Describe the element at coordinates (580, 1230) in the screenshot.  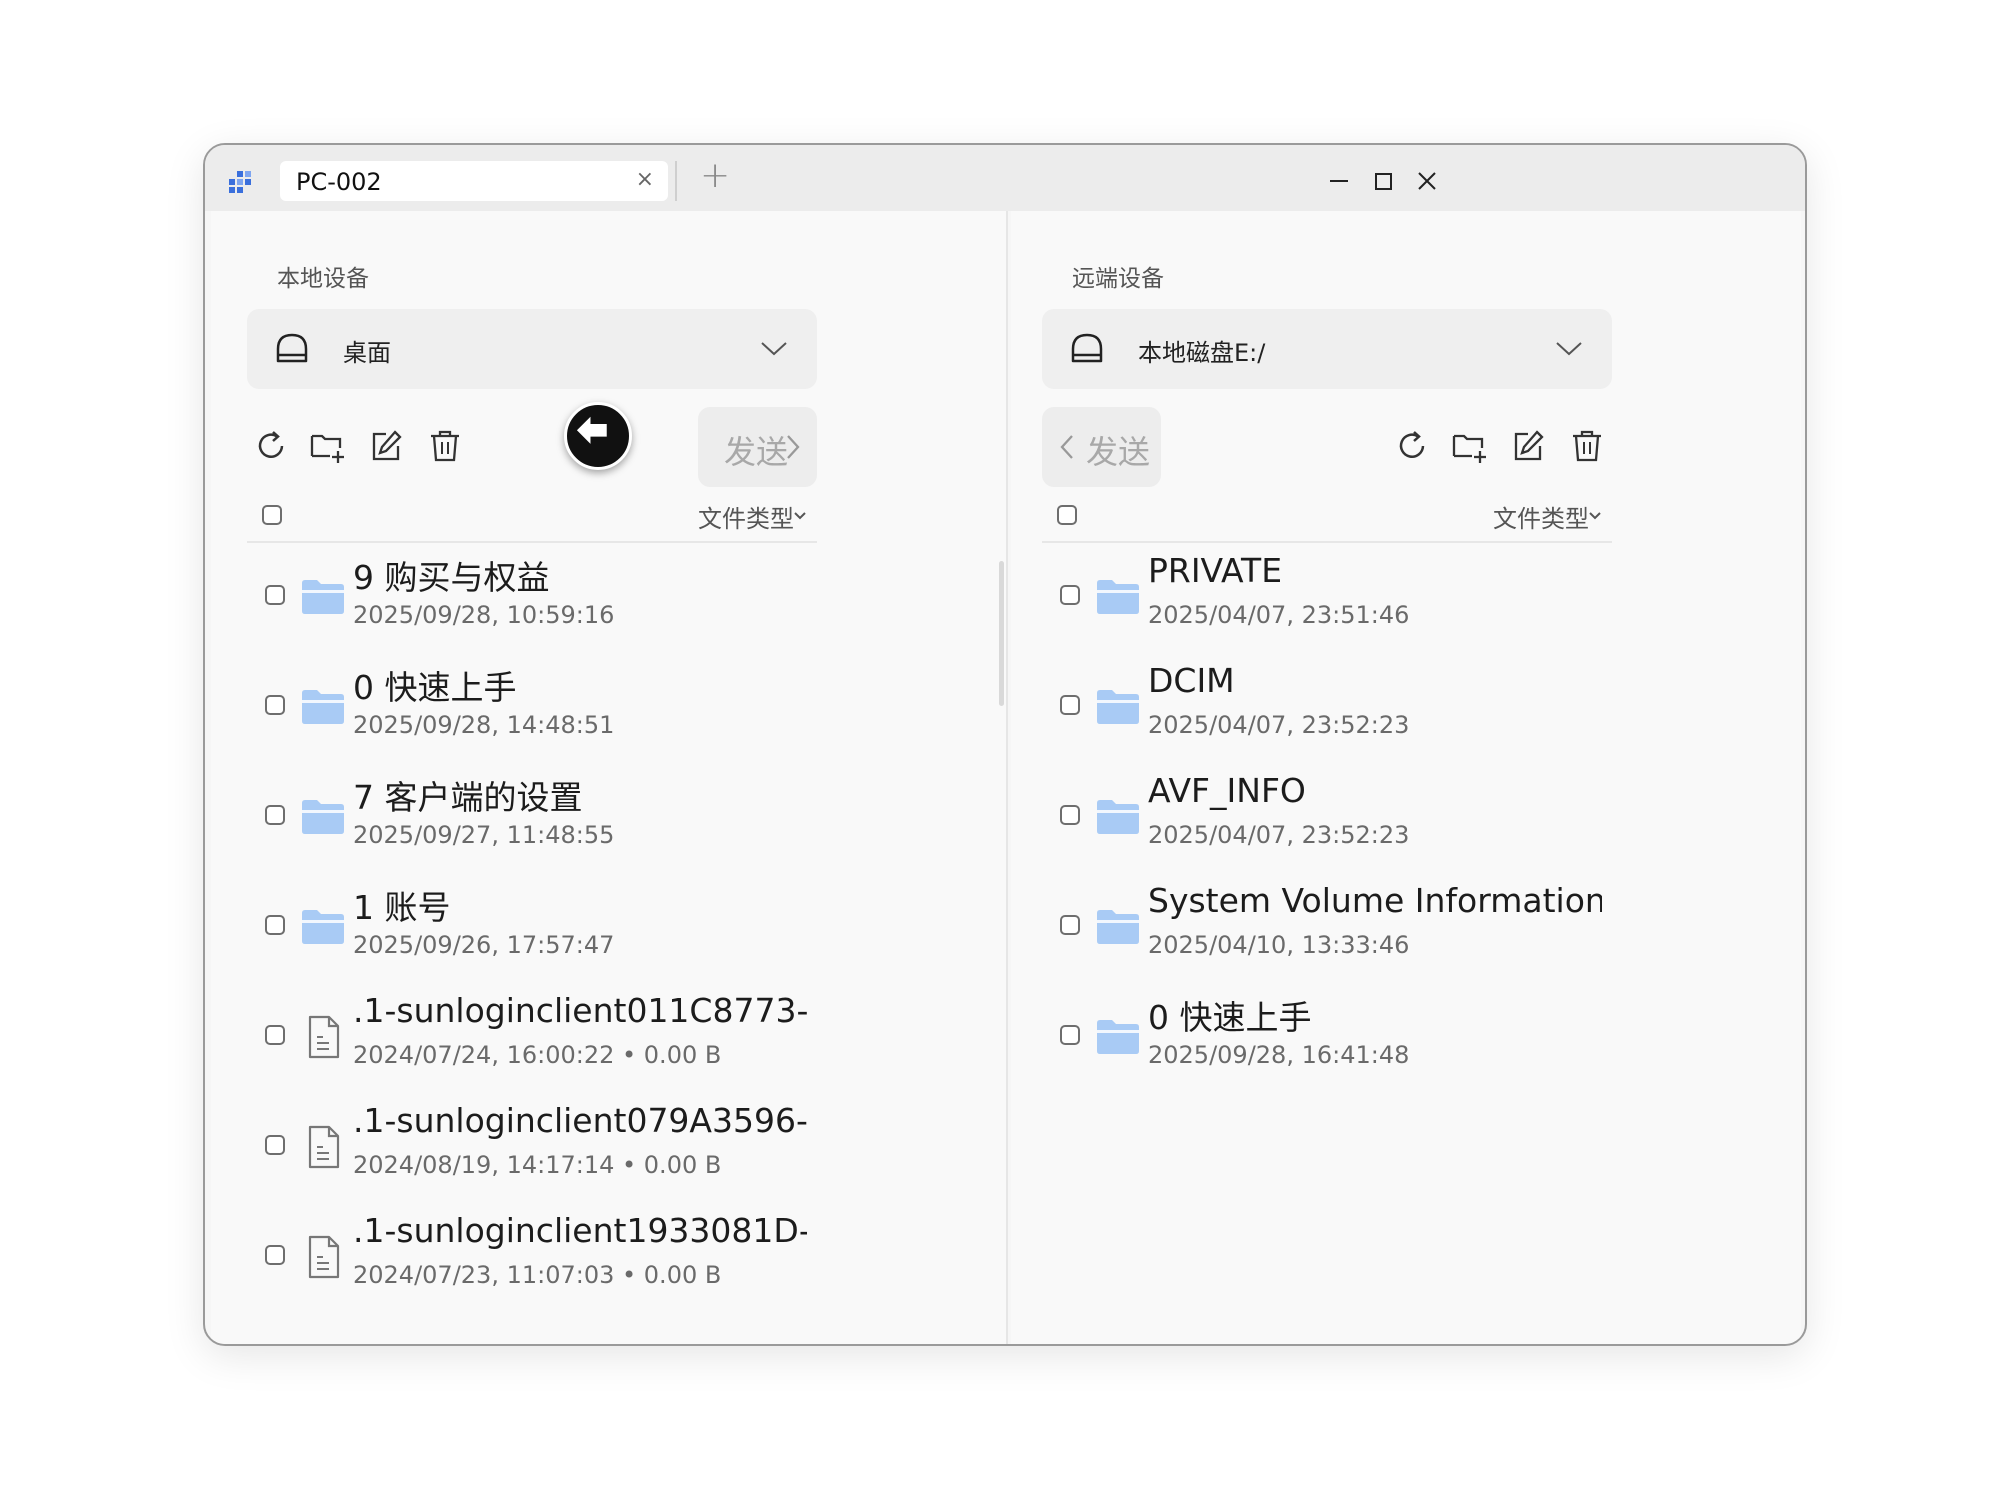
I see `file-name: .1-sunloginclient1933081D-38C6-48BD-A` at that location.